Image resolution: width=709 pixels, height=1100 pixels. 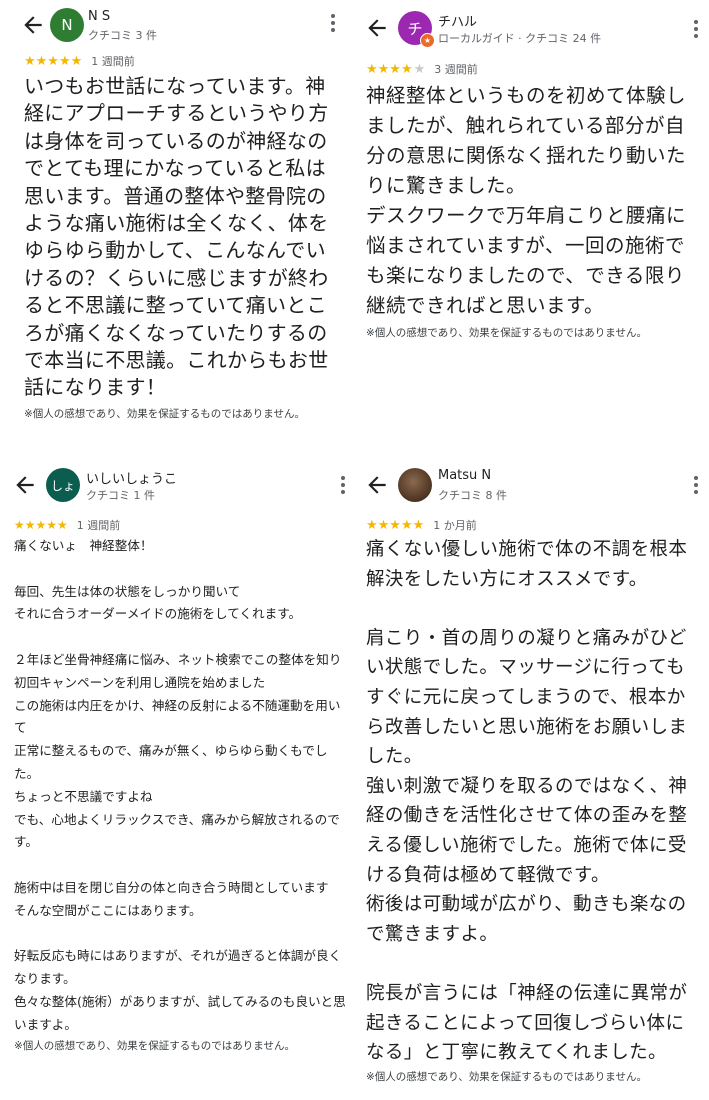 What do you see at coordinates (181, 486) in the screenshot?
I see `review-header: しょ いしいしょうこ クチコミ 1 件` at bounding box center [181, 486].